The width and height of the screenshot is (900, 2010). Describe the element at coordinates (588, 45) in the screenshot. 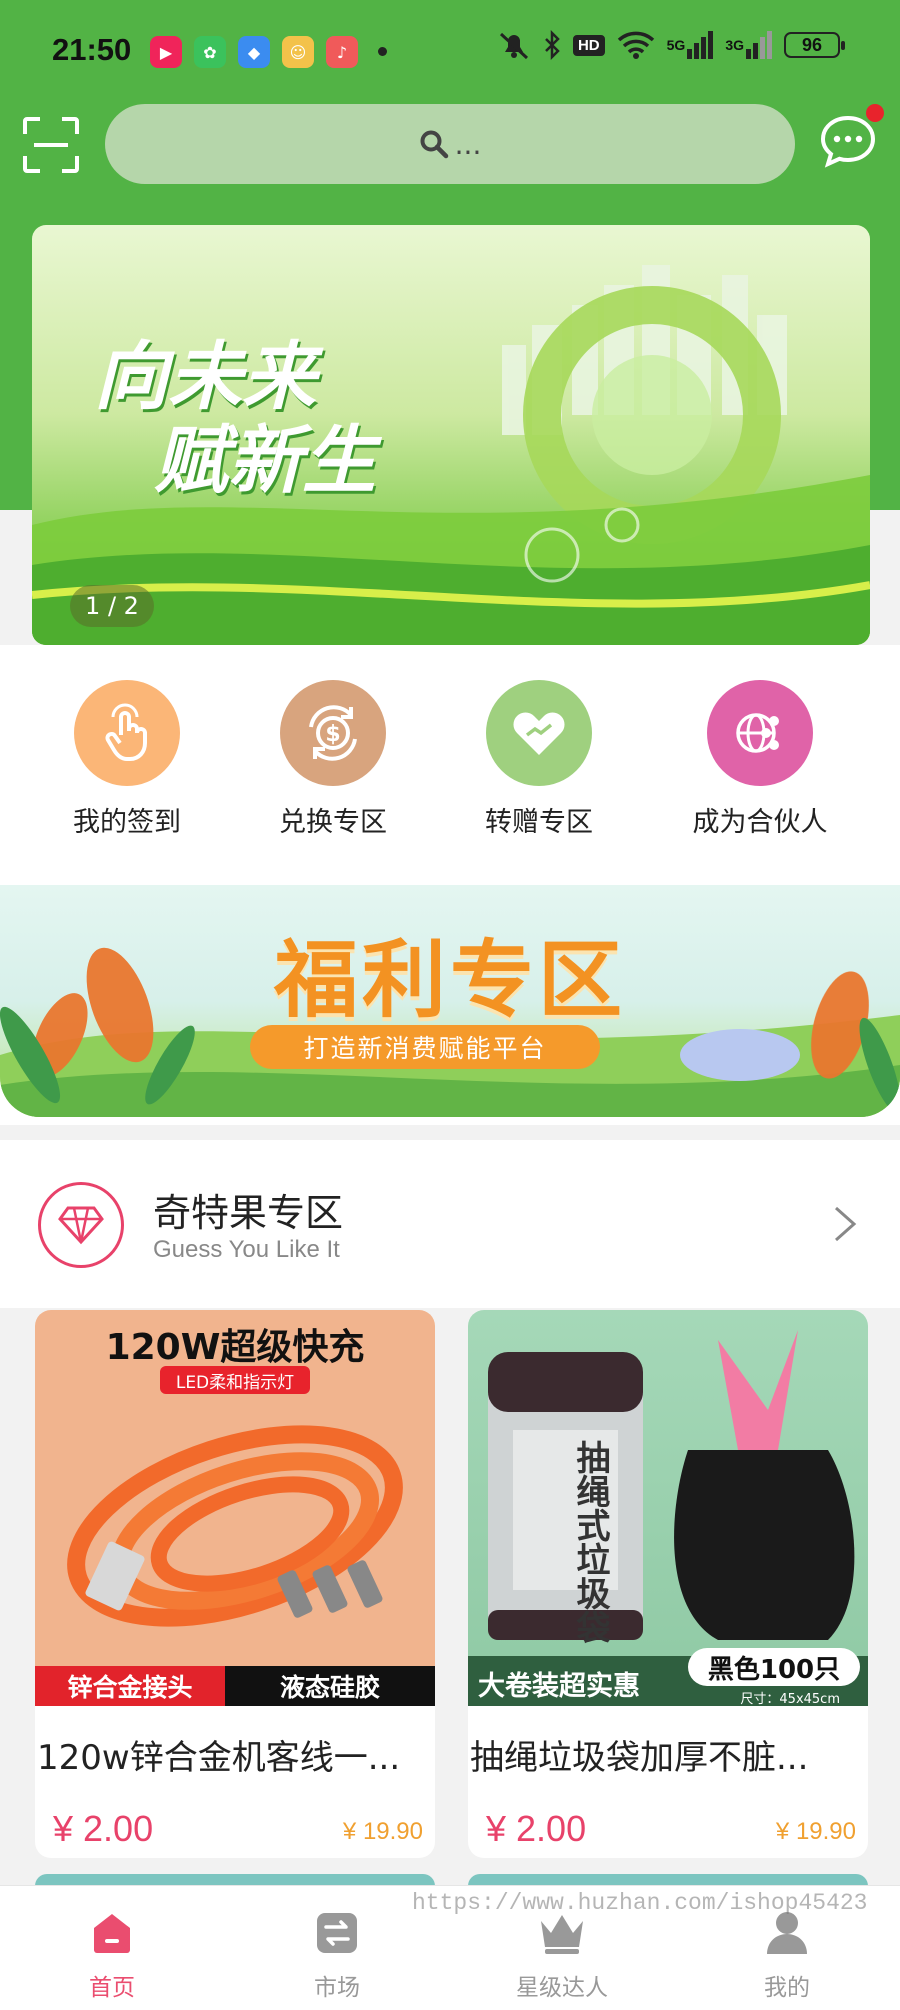

I see `hd-icon: HD` at that location.